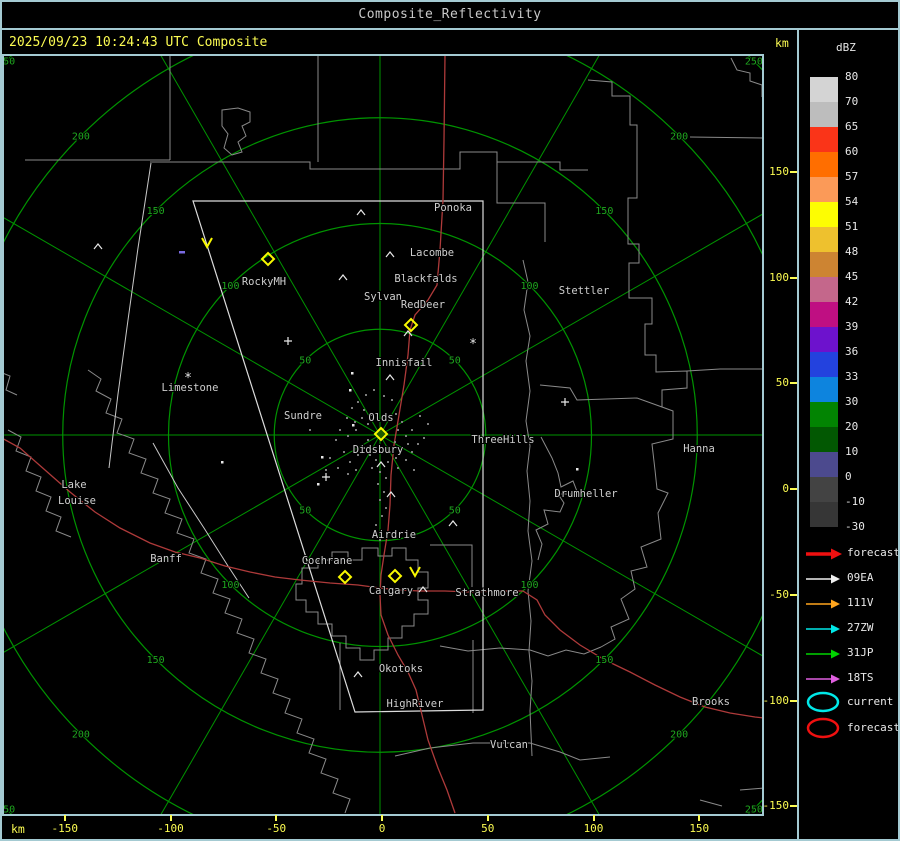 The width and height of the screenshot is (900, 841). What do you see at coordinates (383, 297) in the screenshot?
I see `city-label-sylvan: Sylvan` at bounding box center [383, 297].